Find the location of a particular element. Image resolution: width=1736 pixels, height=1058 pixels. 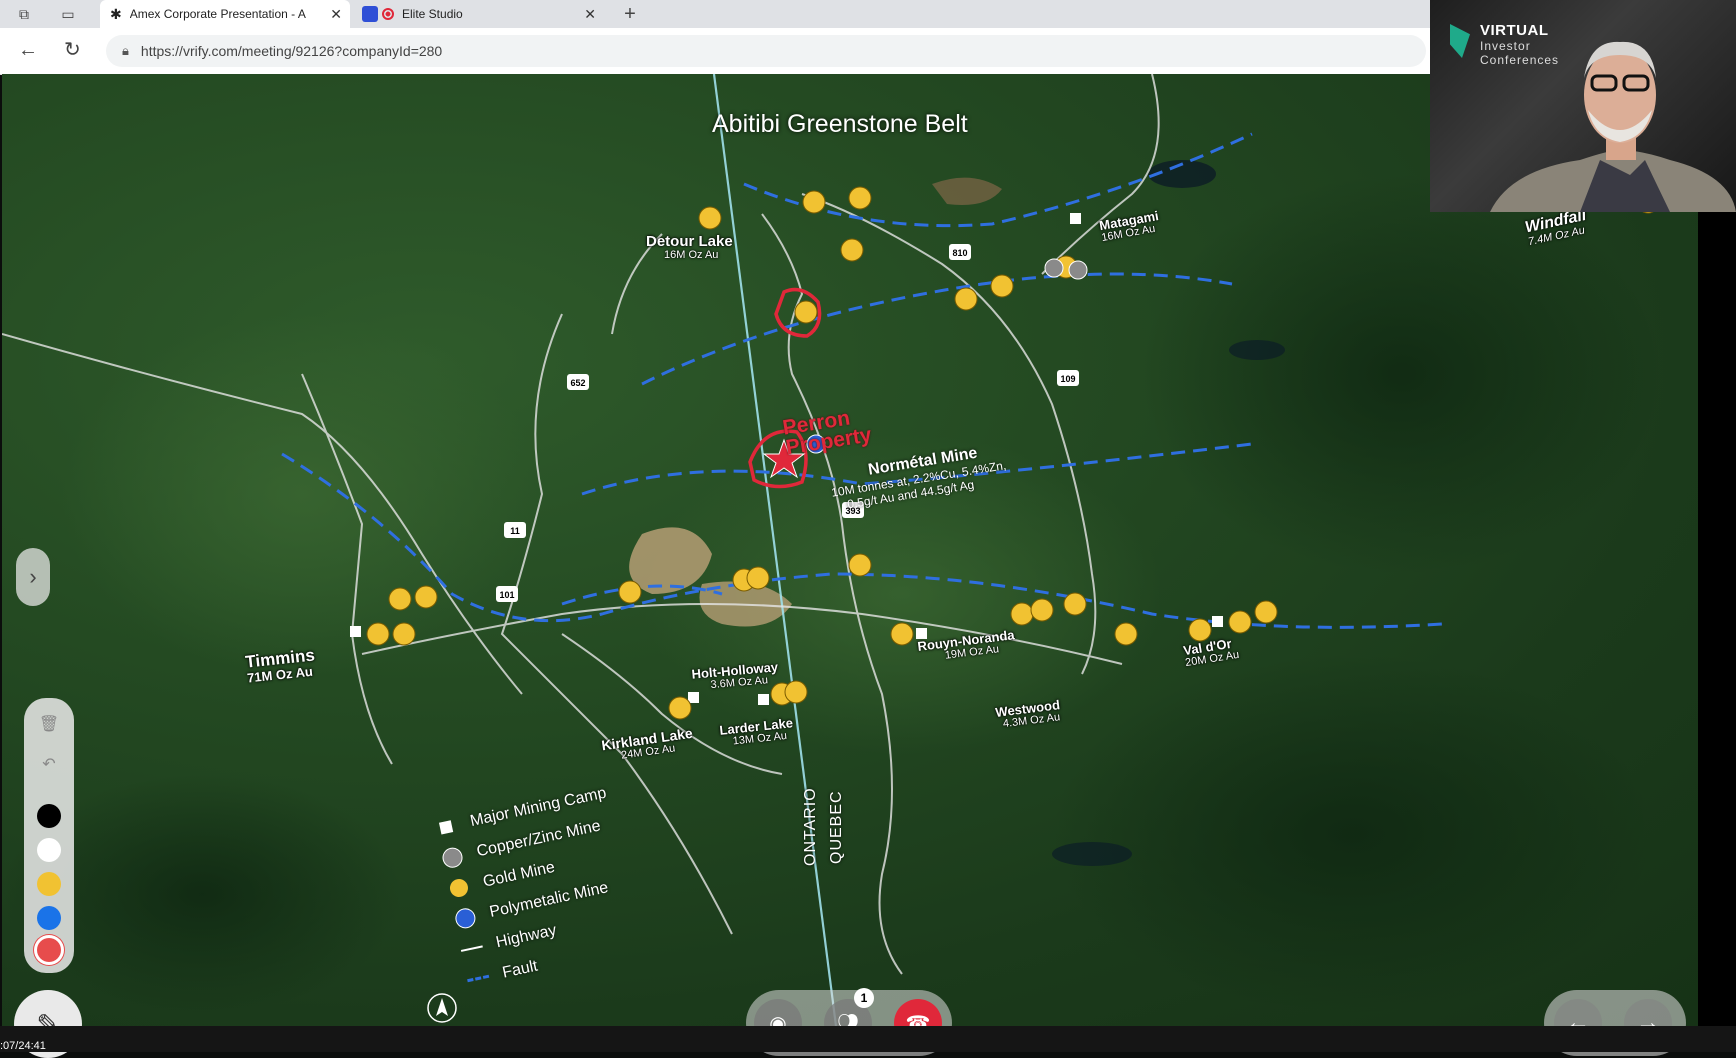

lock-icon: 🔒︎ is located at coordinates (125, 50).